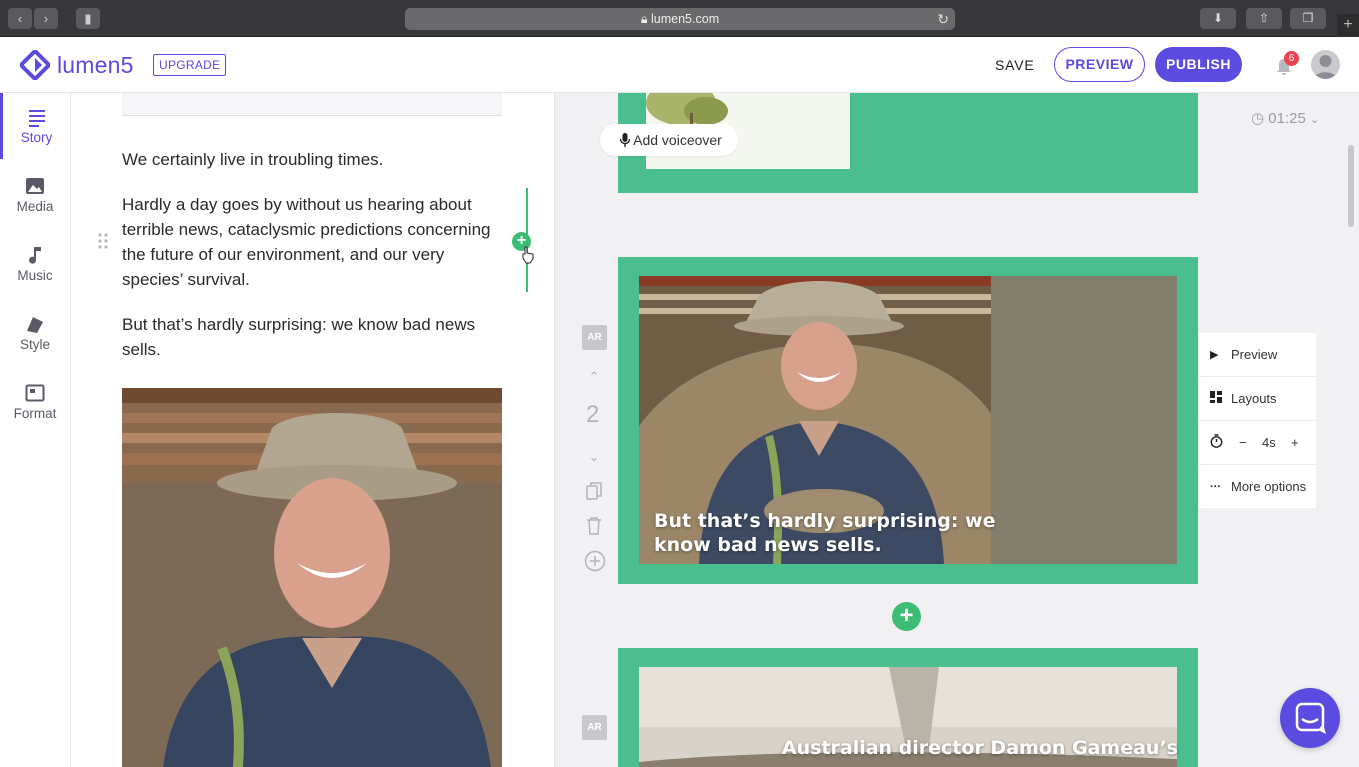  What do you see at coordinates (1257, 443) in the screenshot?
I see `scene-duration-control: − 4s +` at bounding box center [1257, 443].